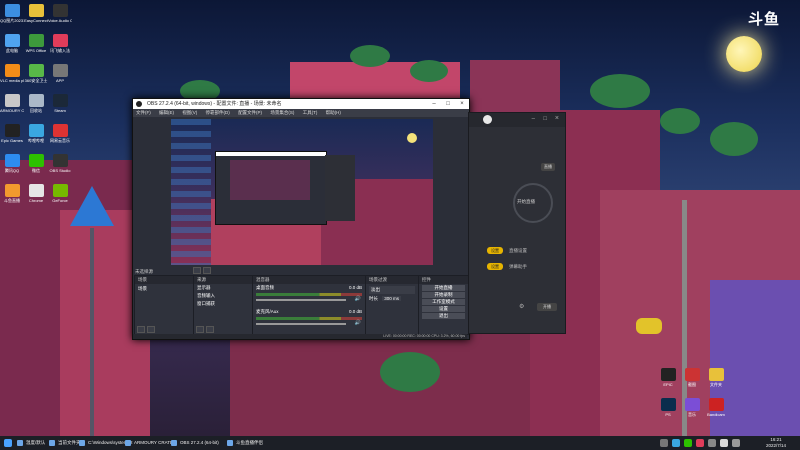 The width and height of the screenshot is (800, 450). I want to click on desktop-shortcut: 哔哩哔哩, so click(36, 133).